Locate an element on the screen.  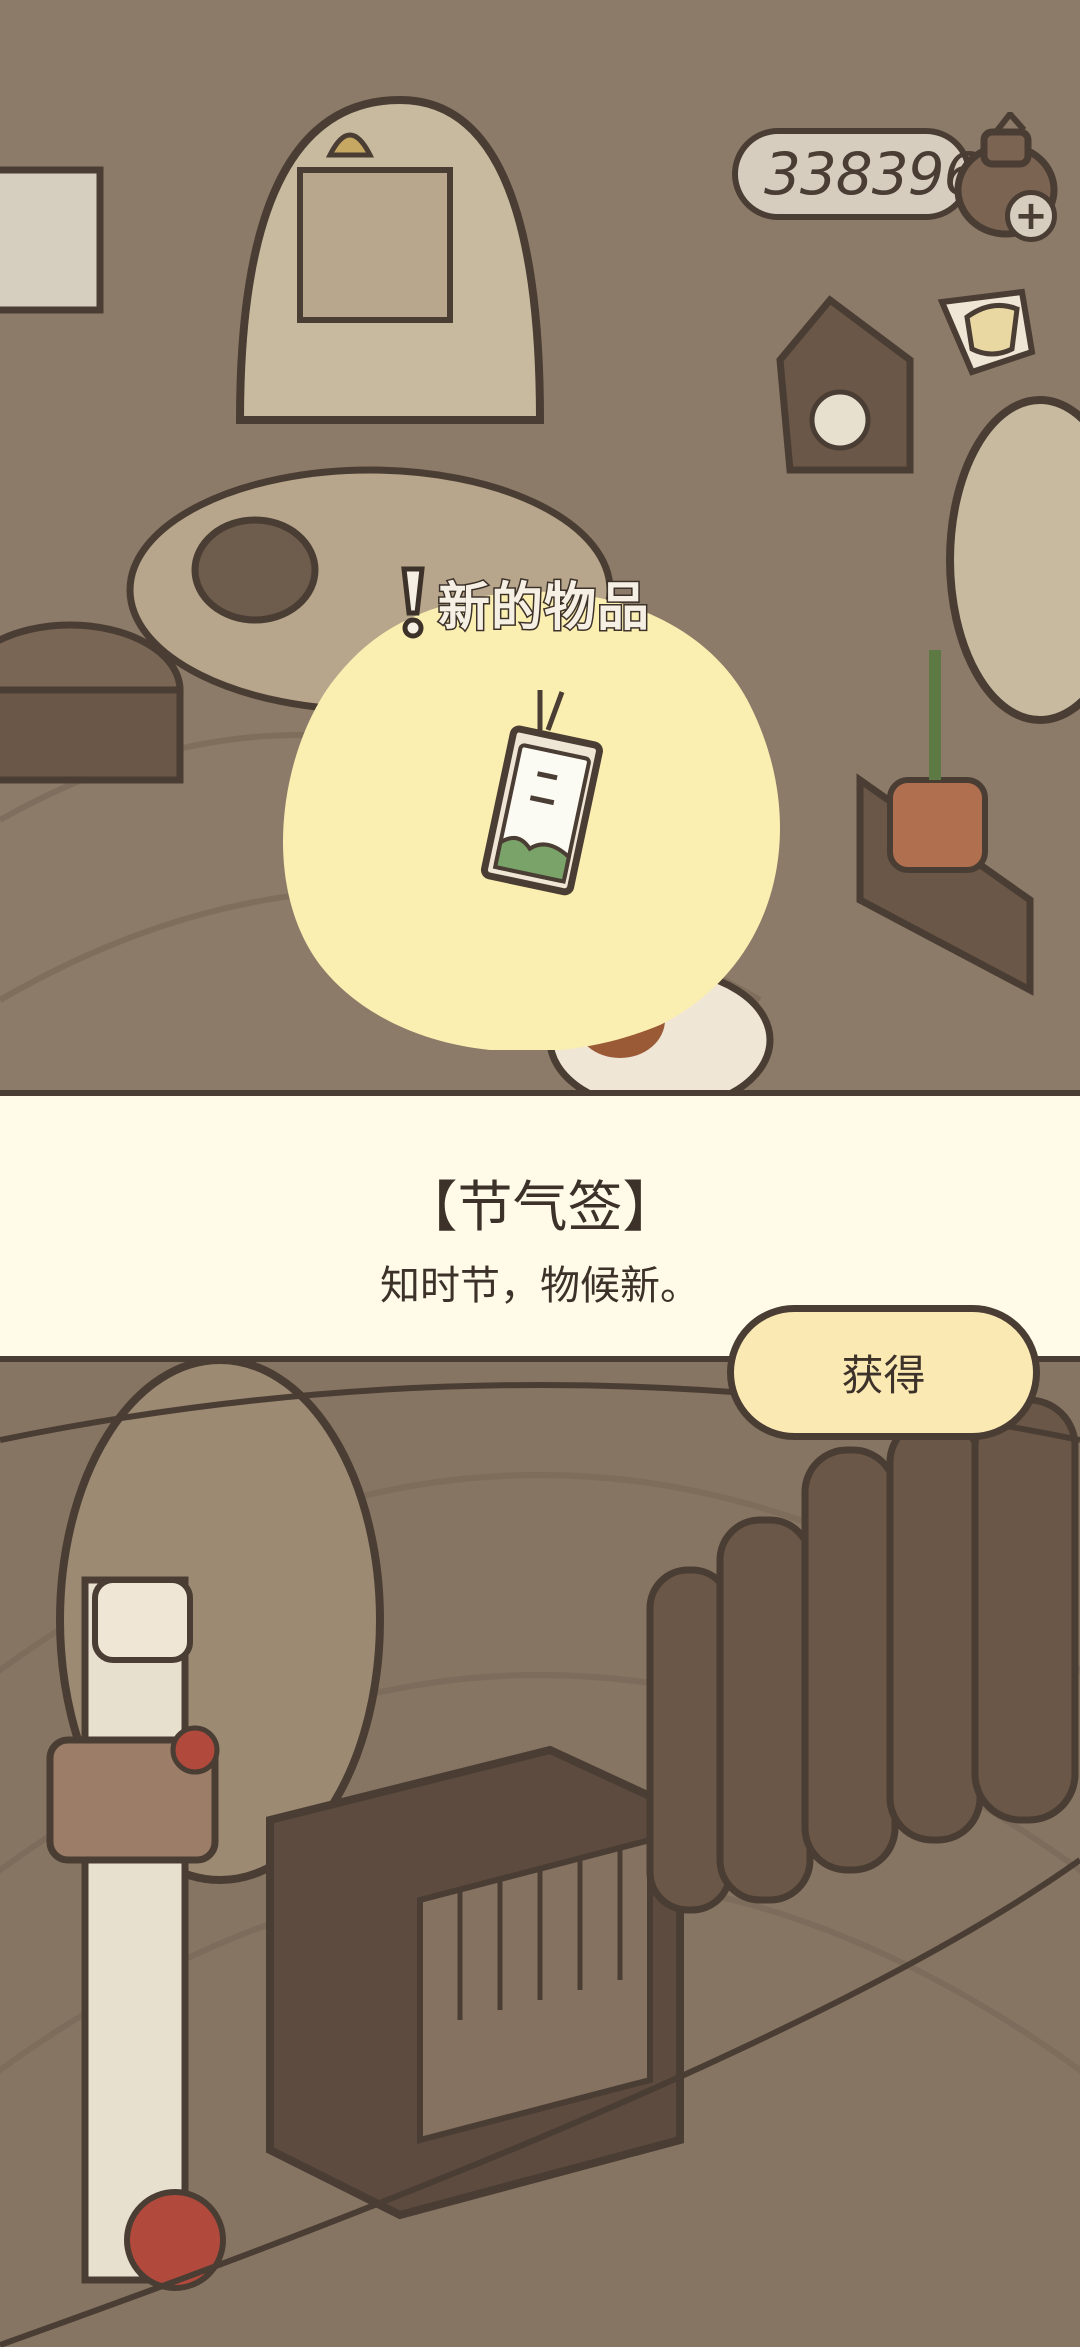
item-description: 知时节，物候新。 is located at coordinates (540, 1286).